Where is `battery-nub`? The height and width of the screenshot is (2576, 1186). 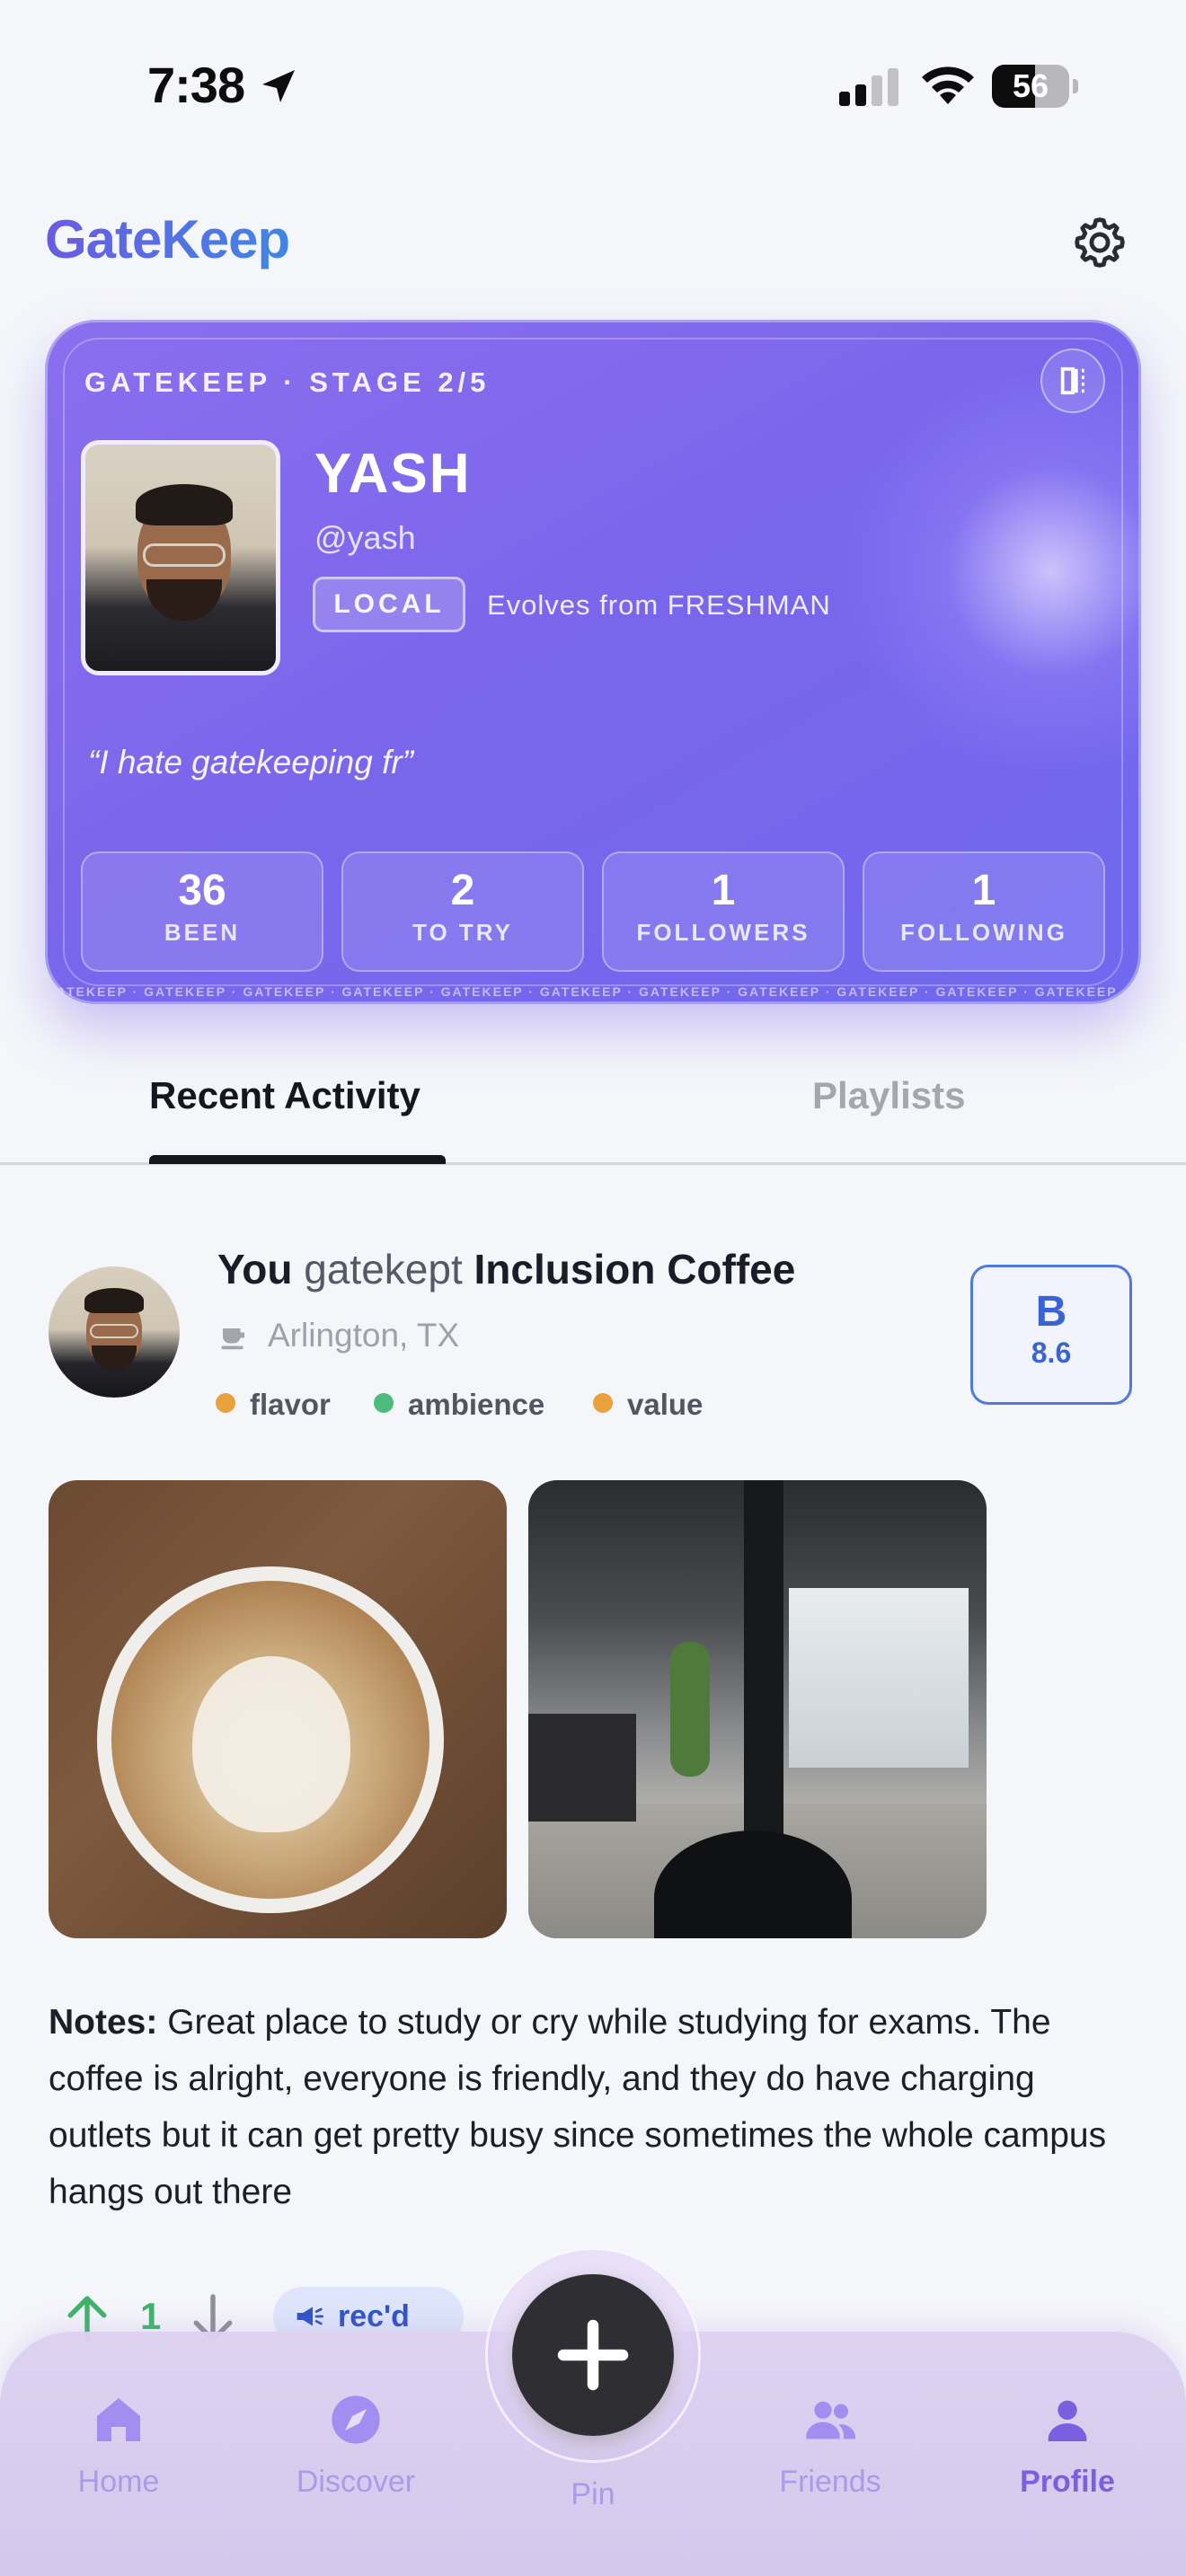
battery-nub is located at coordinates (1075, 86).